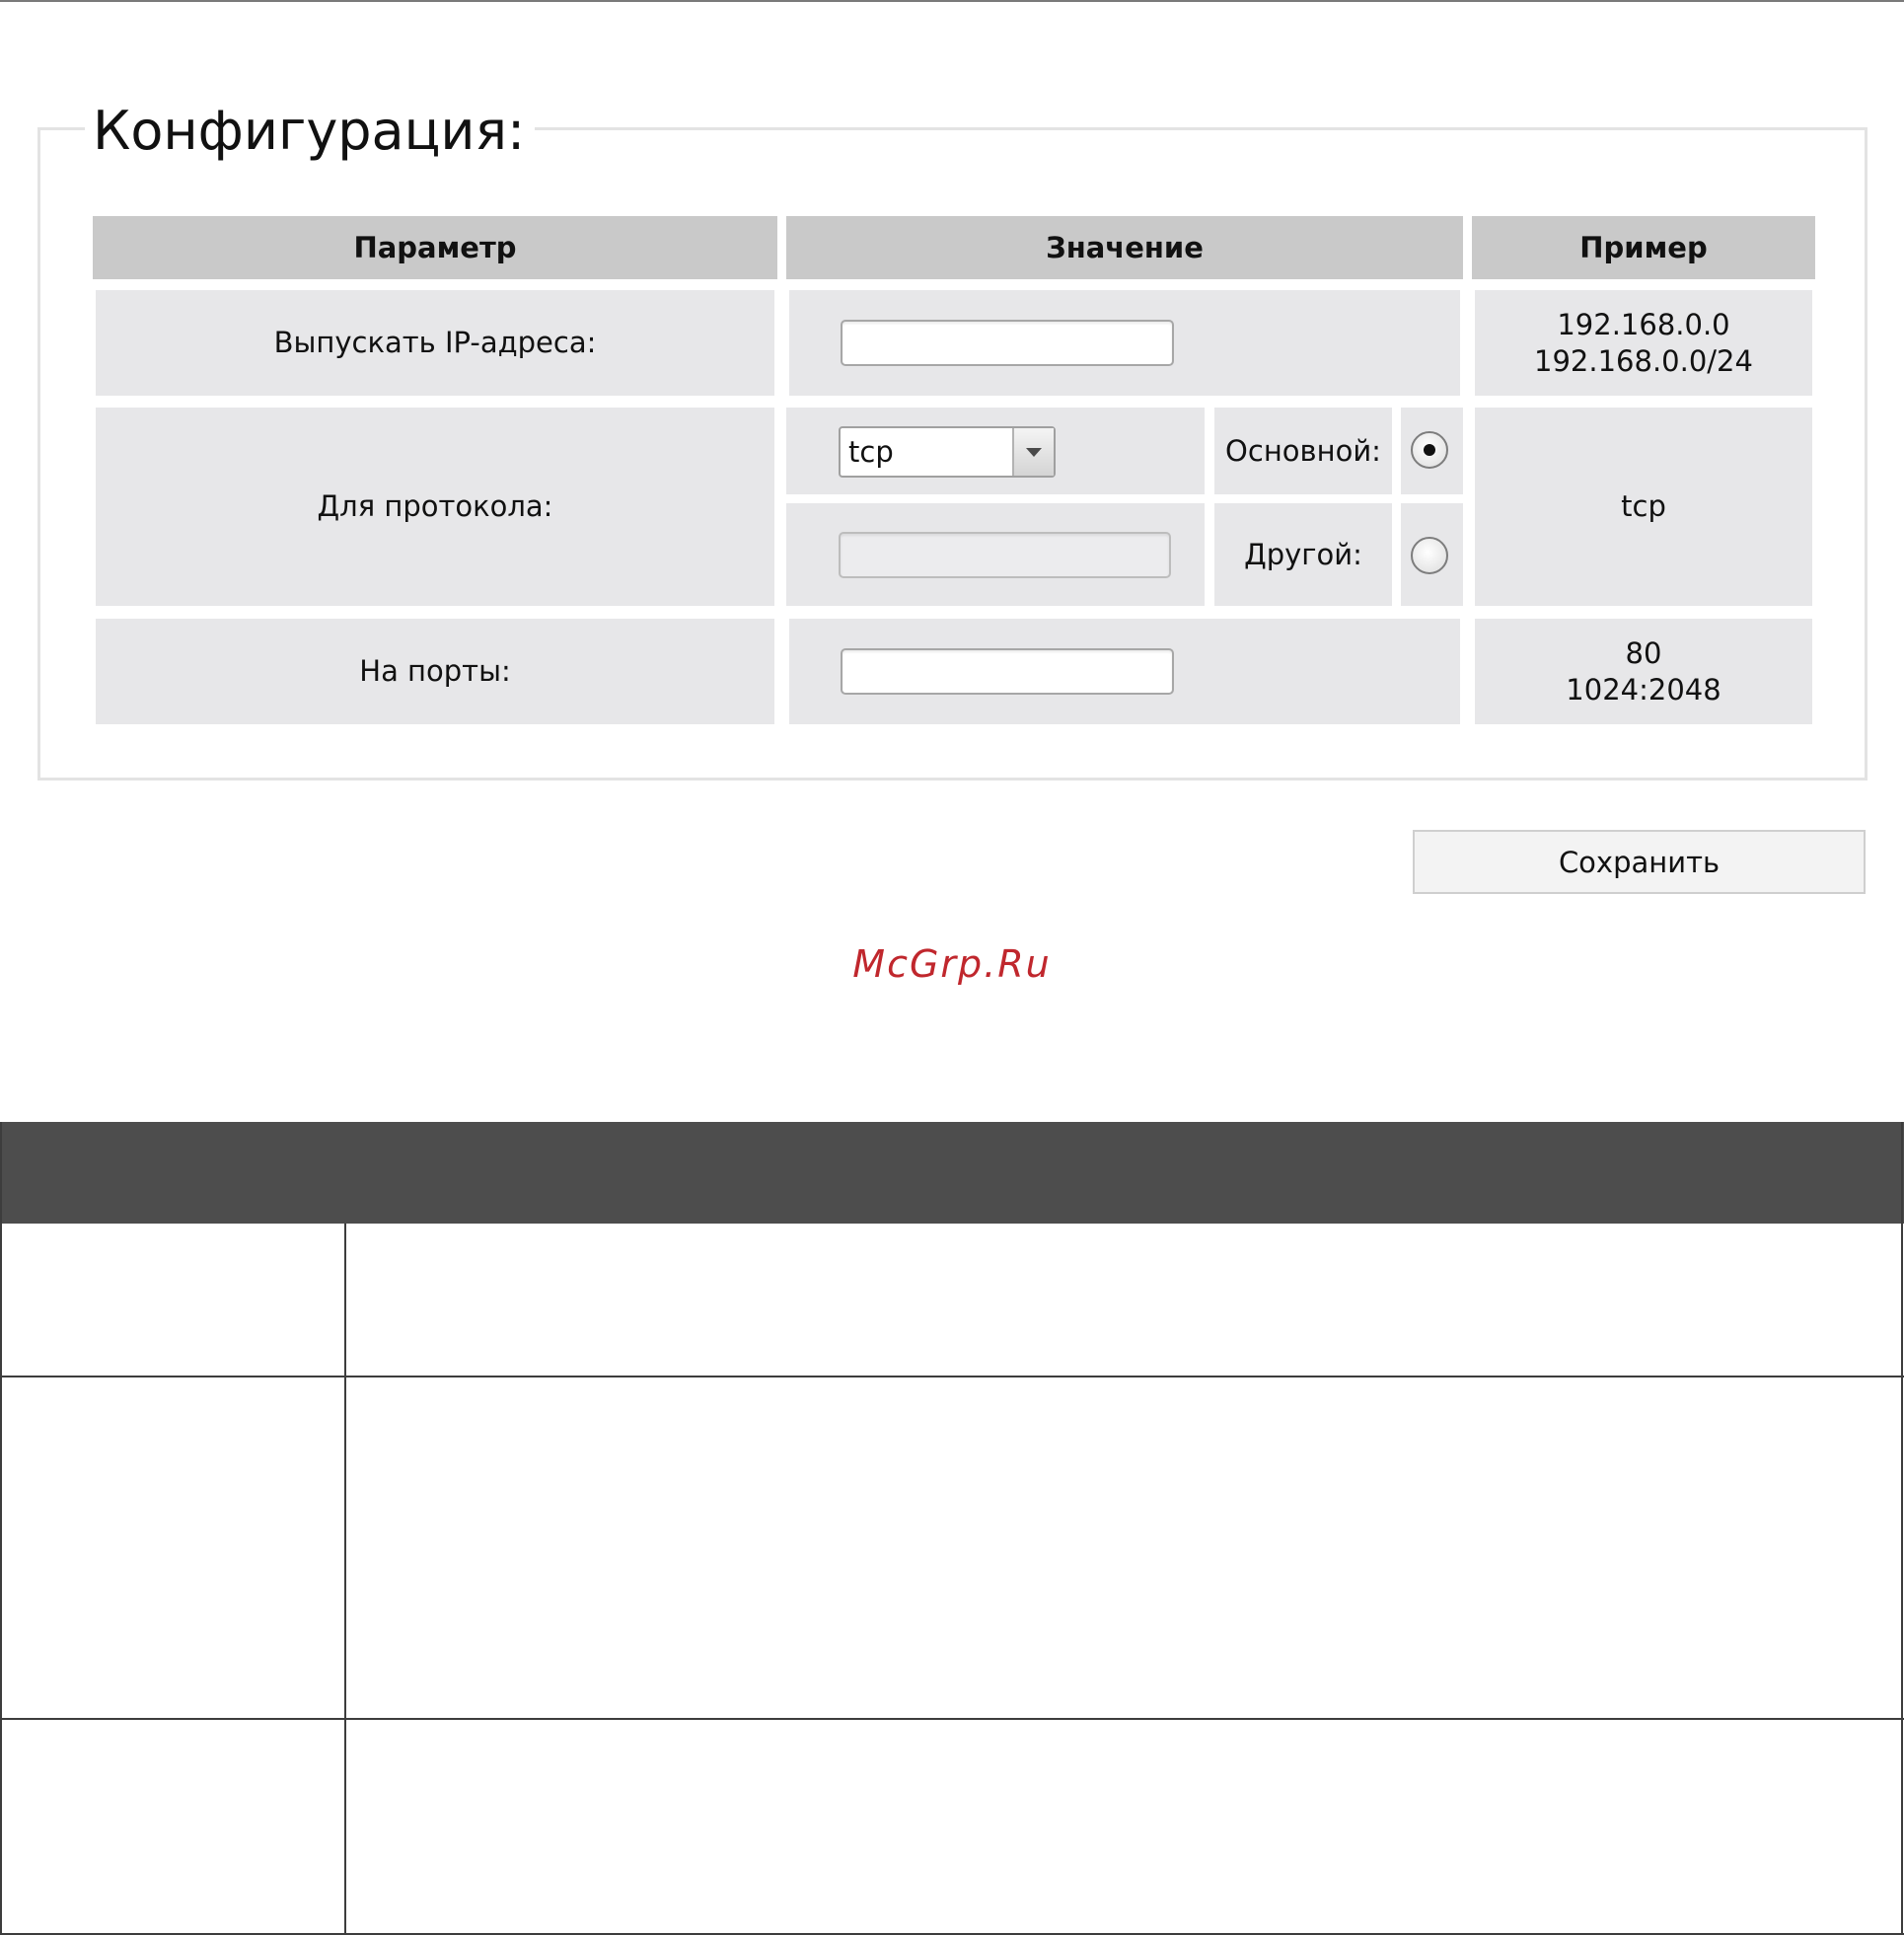 This screenshot has height=1935, width=1904. I want to click on other-option-label: Другой:, so click(1303, 554).